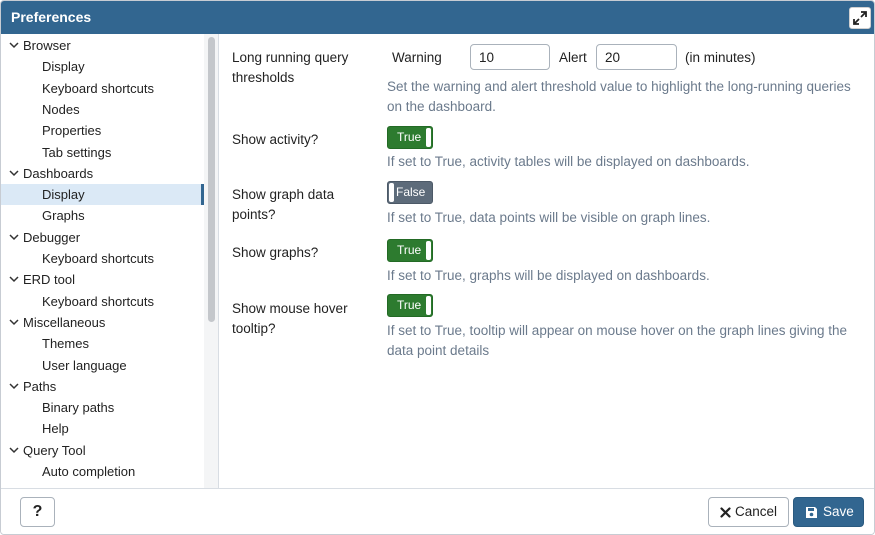 Image resolution: width=875 pixels, height=535 pixels. I want to click on tree-item-label: Properties, so click(72, 131).